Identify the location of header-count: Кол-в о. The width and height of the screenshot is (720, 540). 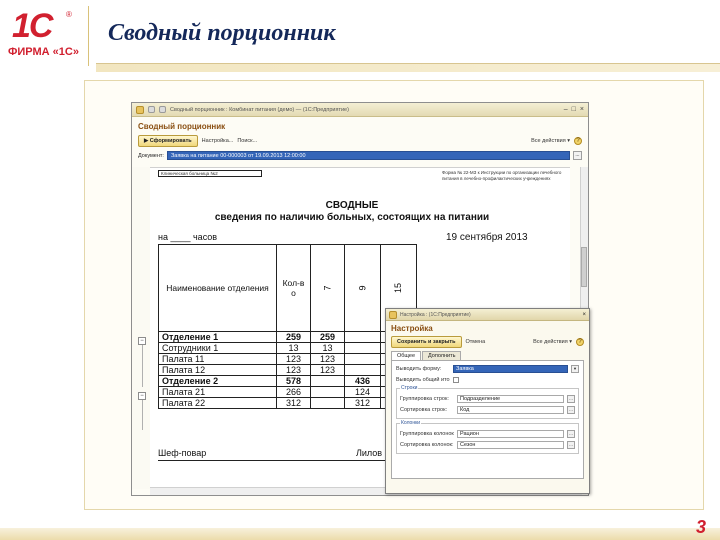
(293, 288).